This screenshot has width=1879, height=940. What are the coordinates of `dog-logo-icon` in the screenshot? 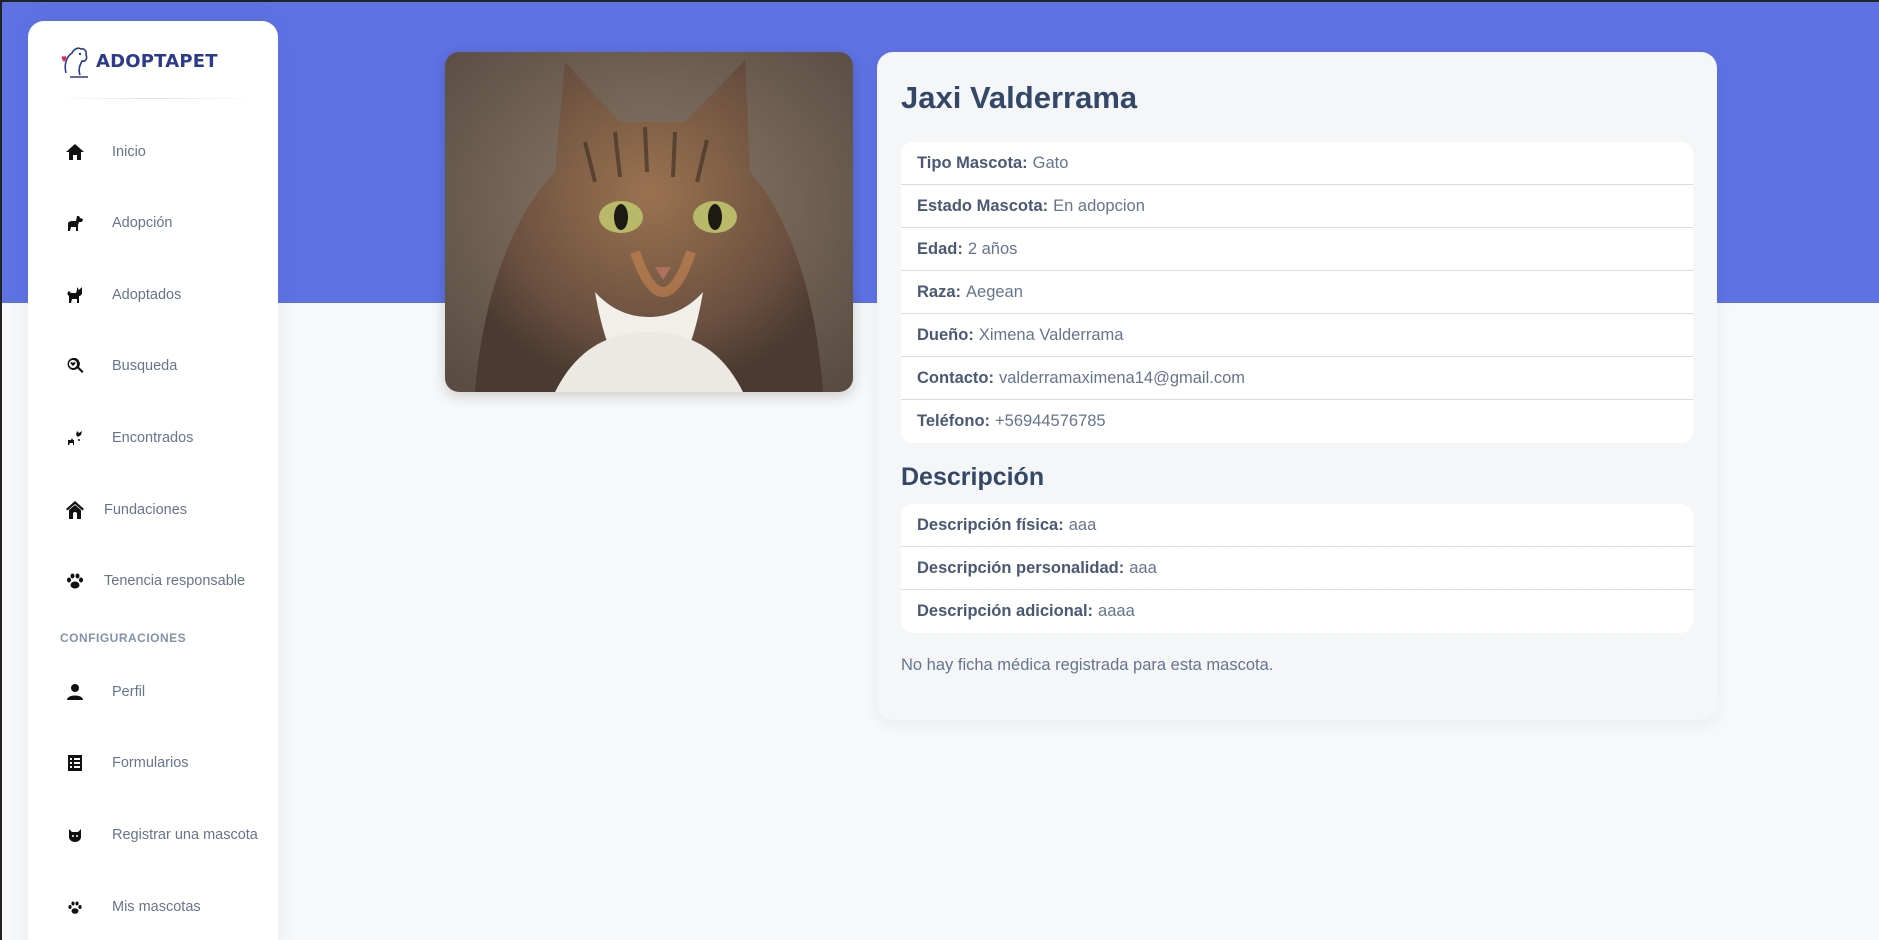 It's located at (74, 62).